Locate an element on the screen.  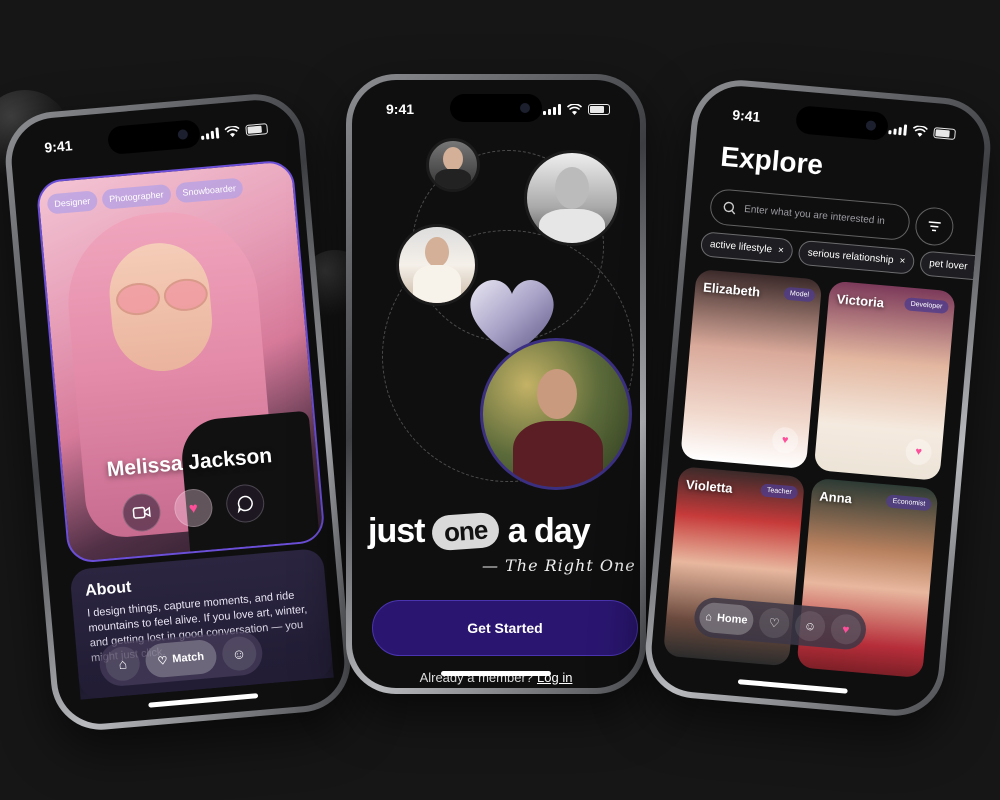
profile-card-role: Economist is located at coordinates (909, 503).